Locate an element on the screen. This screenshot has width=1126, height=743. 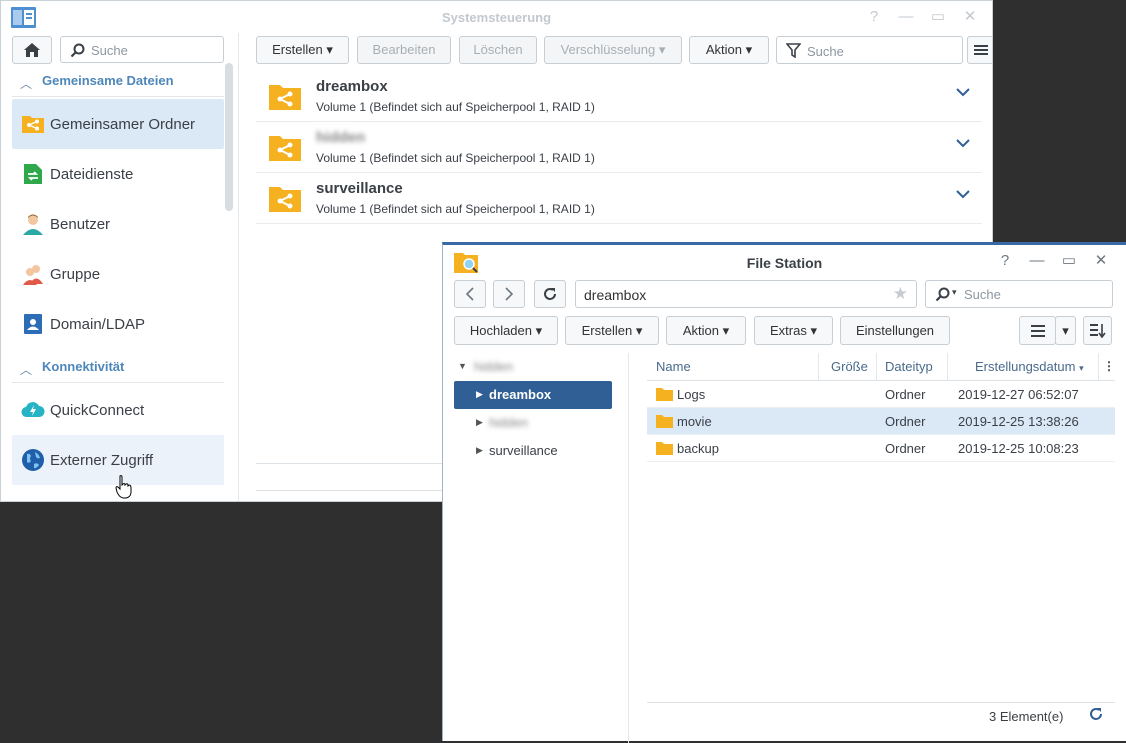
section-label: Konnektivität is located at coordinates (83, 366).